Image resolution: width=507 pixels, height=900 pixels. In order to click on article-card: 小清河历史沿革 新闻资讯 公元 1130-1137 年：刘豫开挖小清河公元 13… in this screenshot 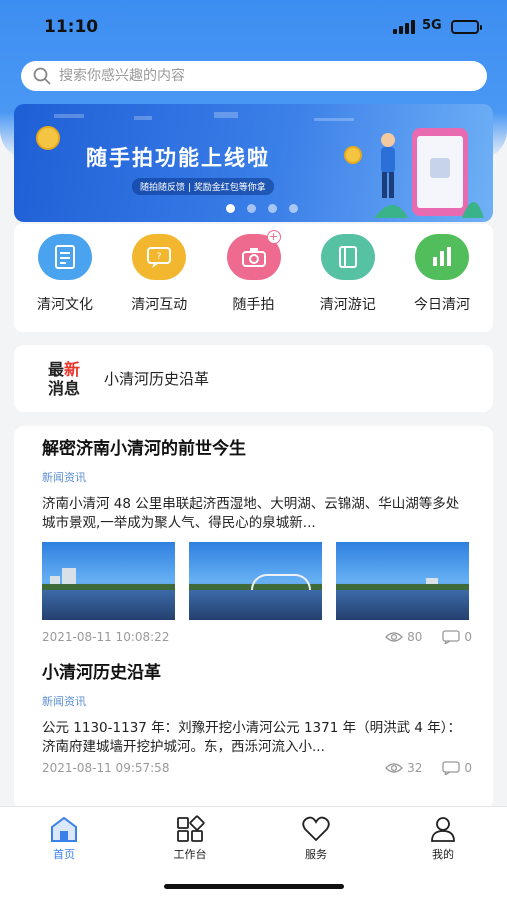, I will do `click(257, 716)`.